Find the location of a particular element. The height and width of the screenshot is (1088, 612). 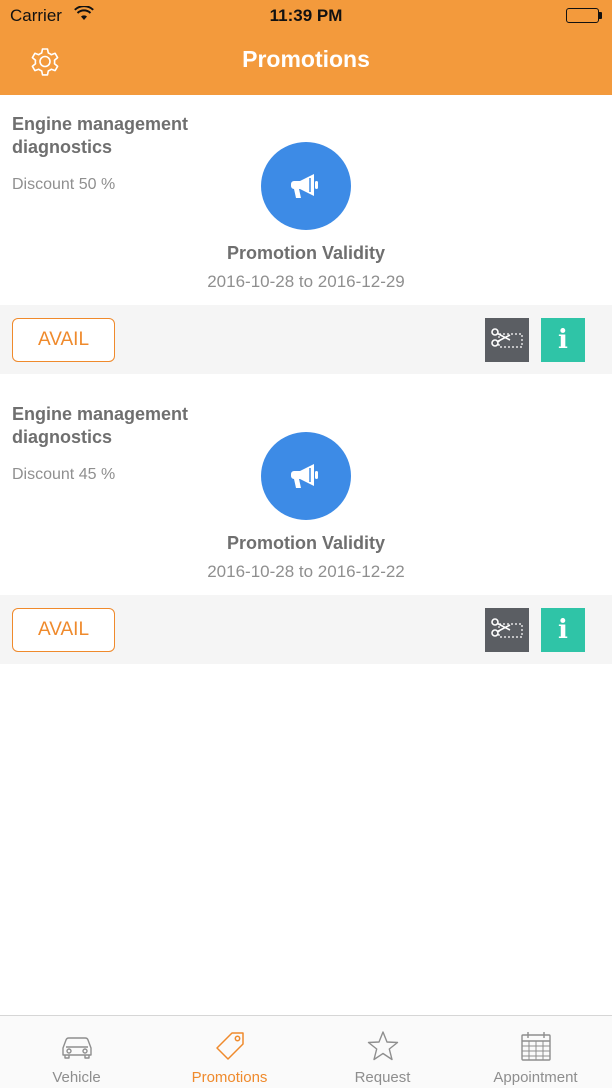

clock: 11:39 PM is located at coordinates (306, 15).